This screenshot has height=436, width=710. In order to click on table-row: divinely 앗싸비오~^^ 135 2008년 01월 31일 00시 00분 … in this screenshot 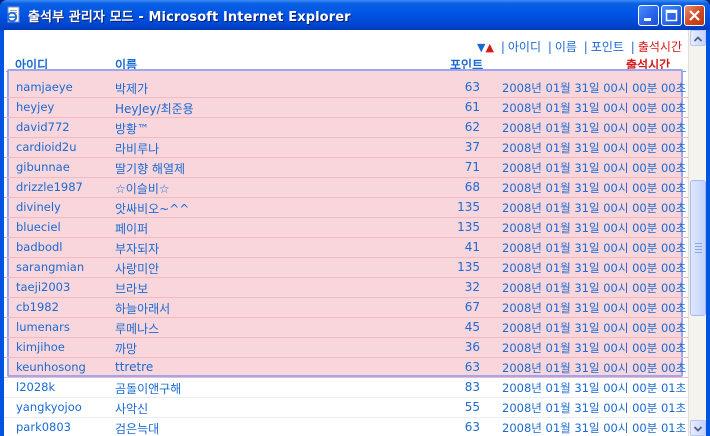, I will do `click(346, 208)`.